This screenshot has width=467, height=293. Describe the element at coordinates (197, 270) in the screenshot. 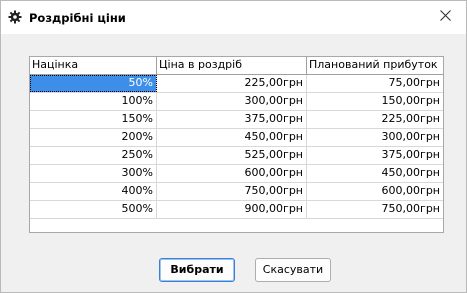

I see `select-button: Вибрати` at that location.